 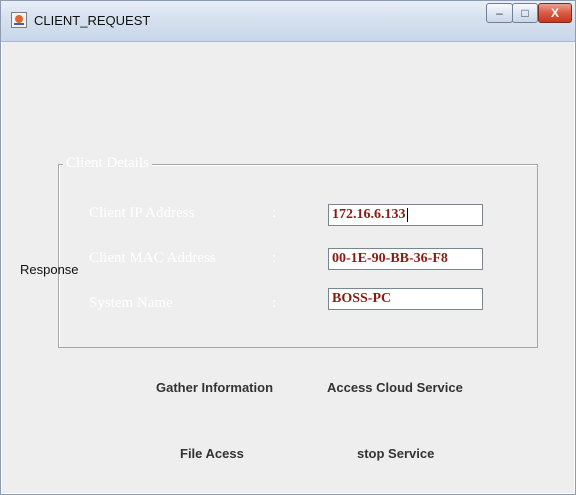 What do you see at coordinates (49, 269) in the screenshot?
I see `response-label: Response` at bounding box center [49, 269].